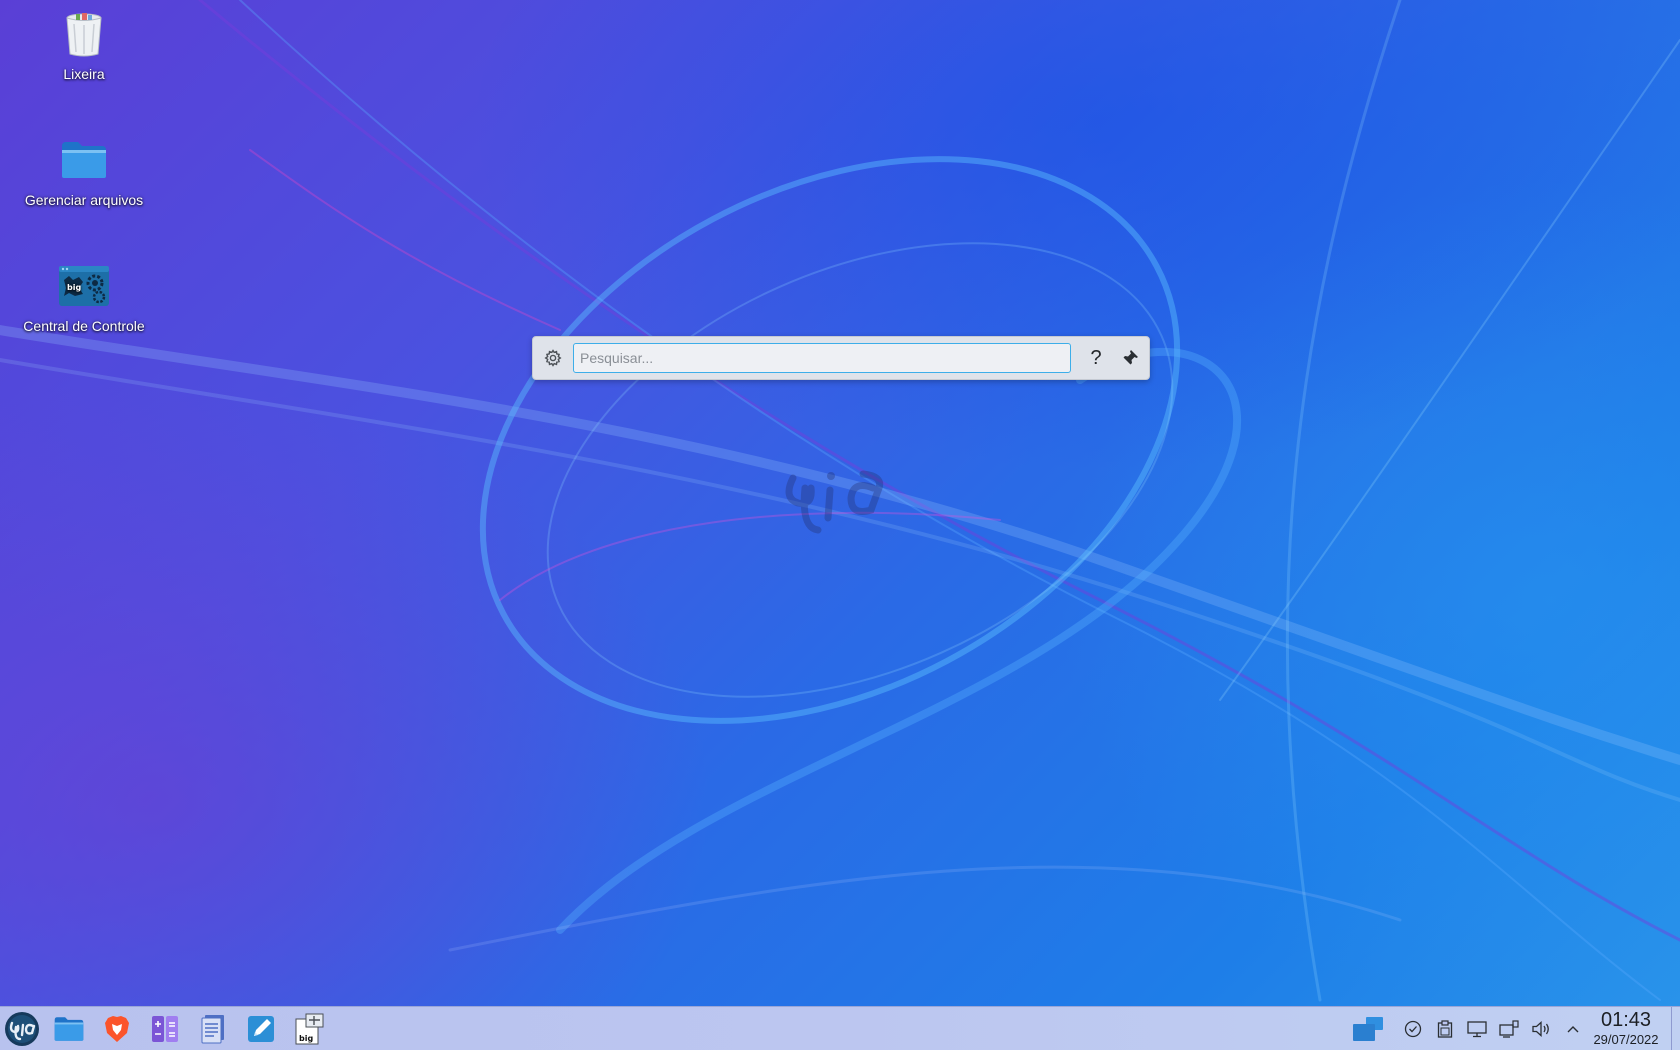 The image size is (1680, 1050). I want to click on krunner-search-bar: ?, so click(841, 358).